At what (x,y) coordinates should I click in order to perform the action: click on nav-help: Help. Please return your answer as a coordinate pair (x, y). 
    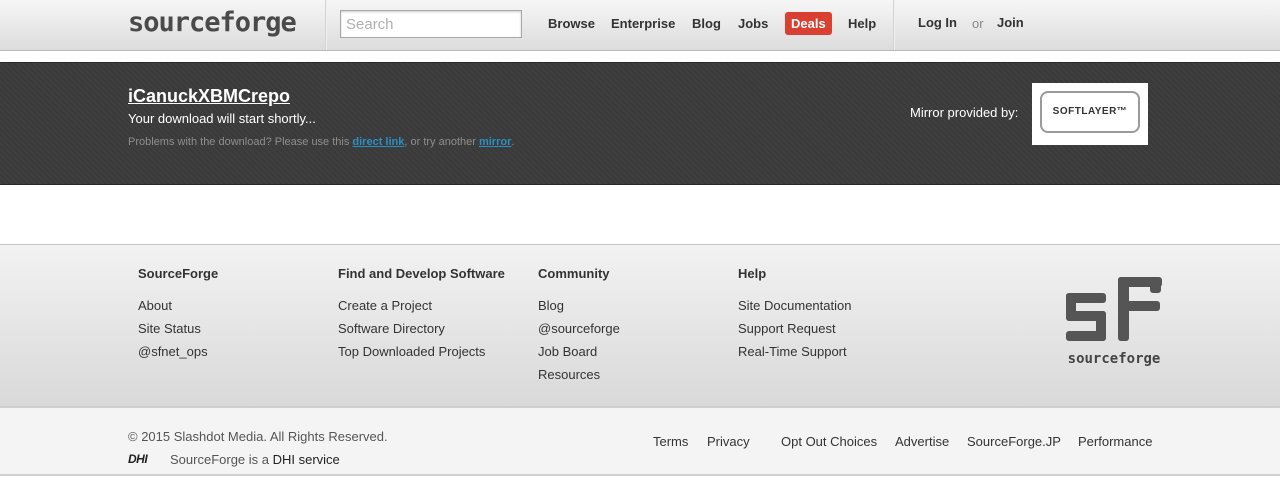
    Looking at the image, I should click on (862, 23).